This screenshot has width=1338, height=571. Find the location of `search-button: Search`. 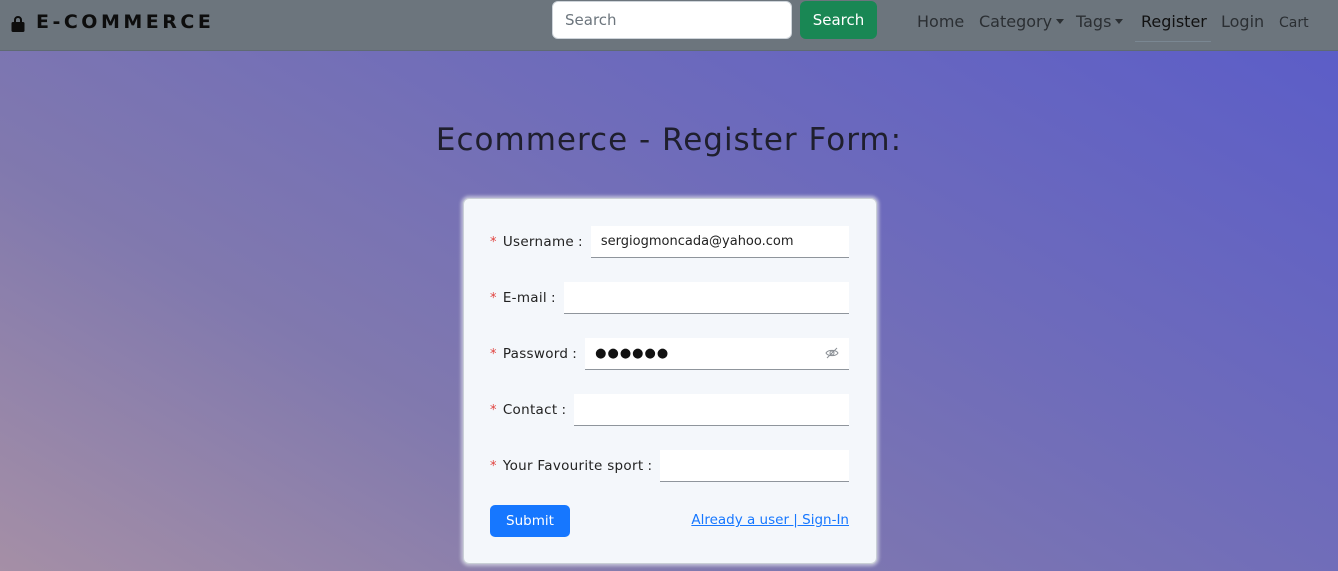

search-button: Search is located at coordinates (838, 20).